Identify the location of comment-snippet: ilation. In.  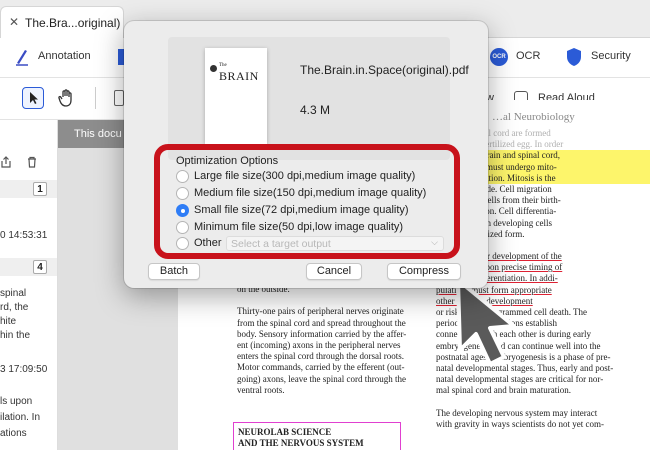
(20, 417).